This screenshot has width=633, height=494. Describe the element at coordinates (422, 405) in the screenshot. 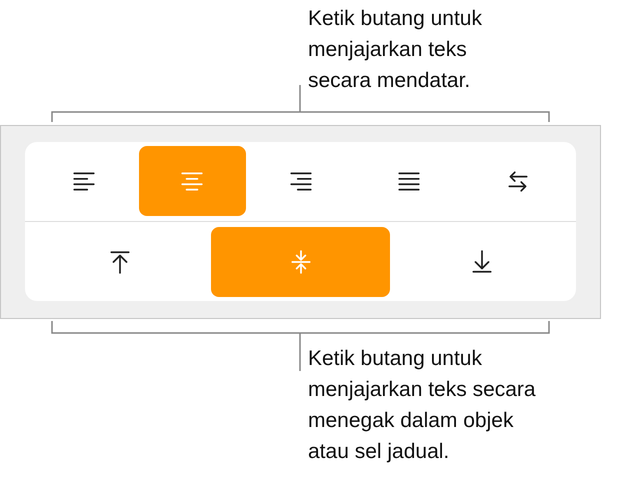

I see `callout-text: Ketik butang untuk menjajarkan teks secara menegak dalam objek atau sel jadual.` at that location.